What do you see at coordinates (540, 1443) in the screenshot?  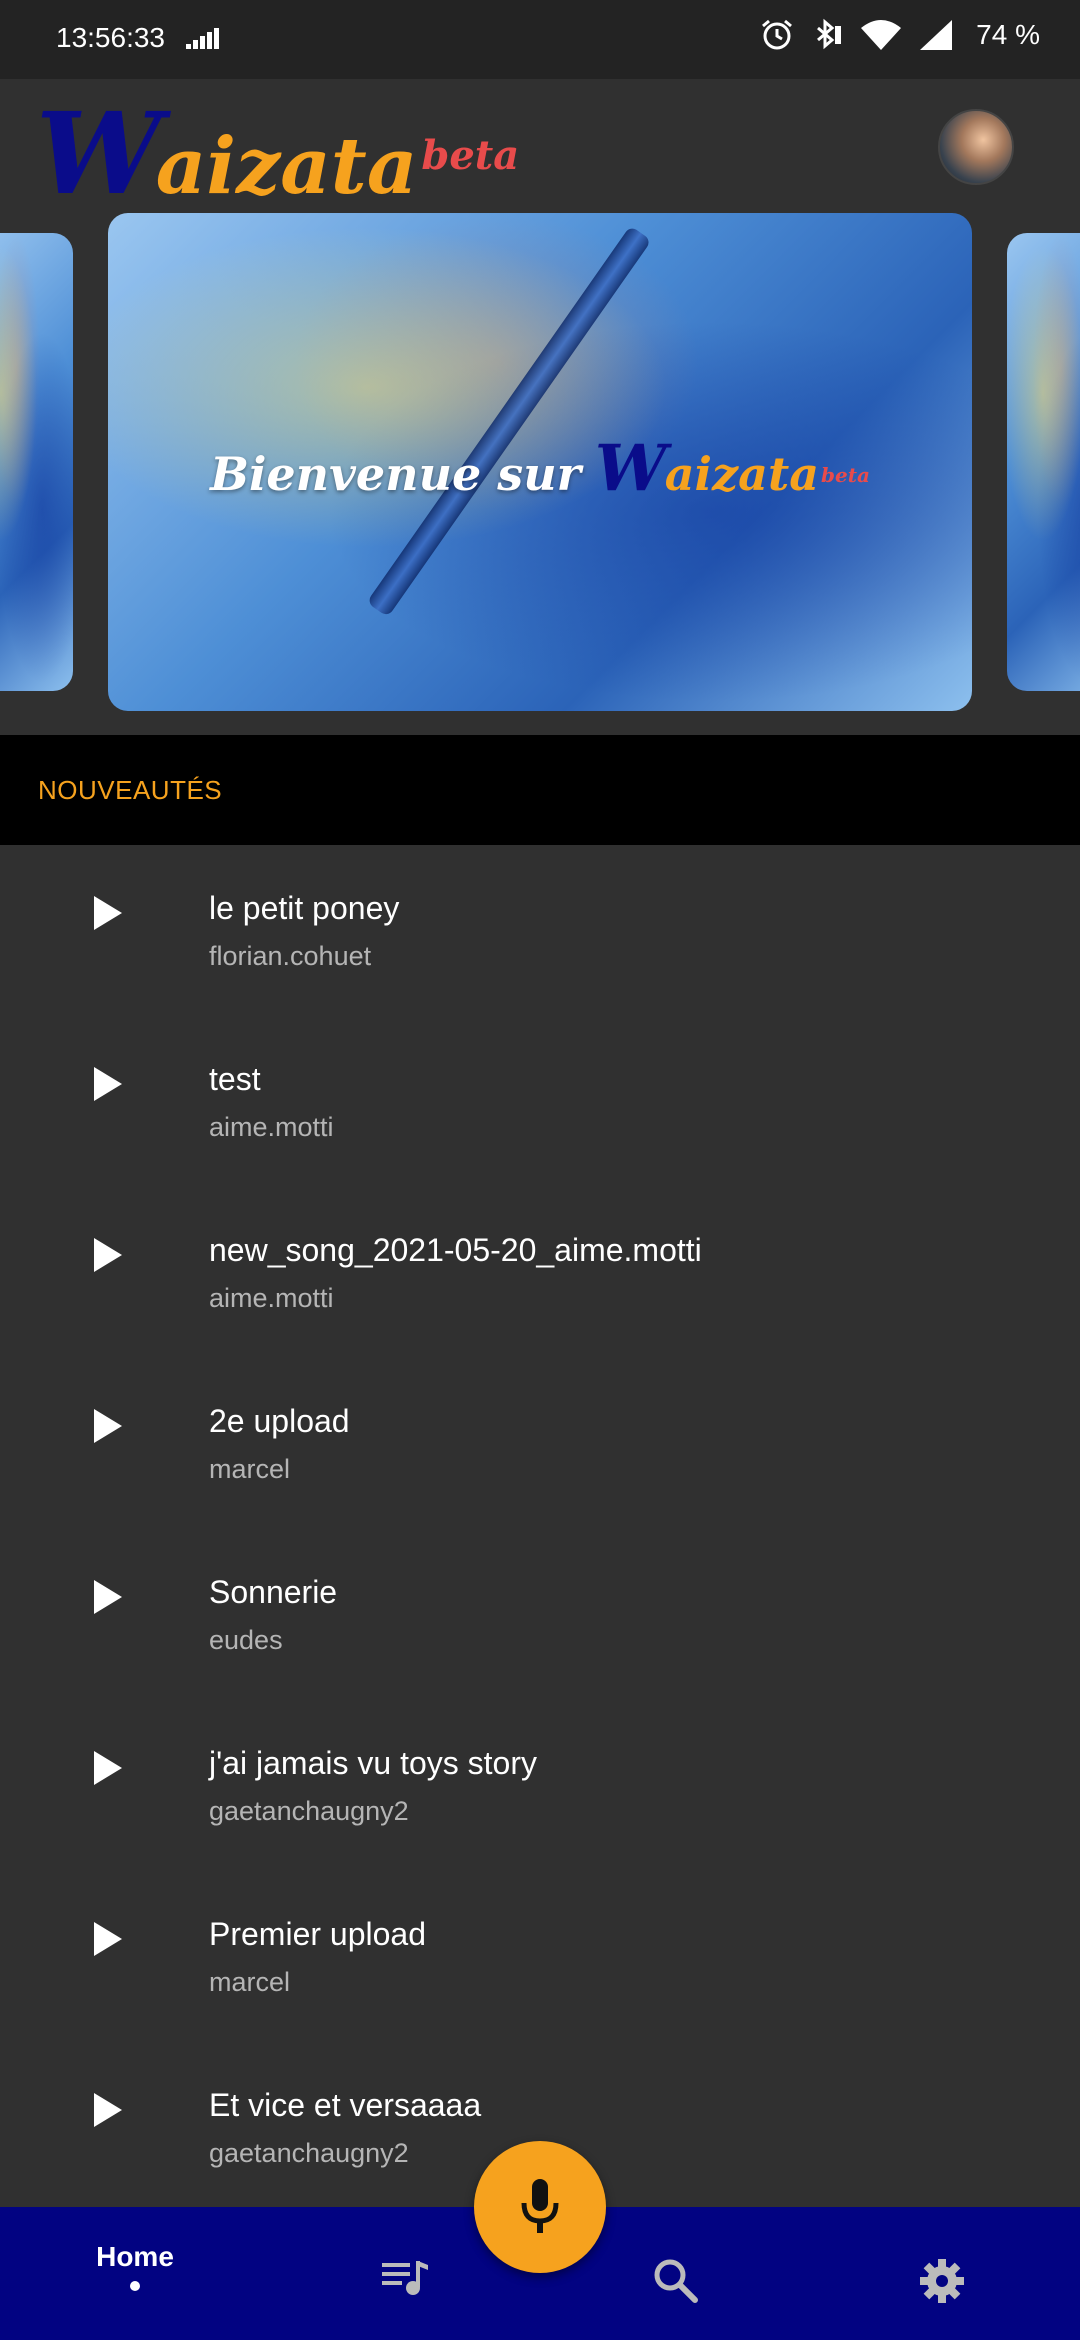 I see `list-item: 2e upload marcel` at bounding box center [540, 1443].